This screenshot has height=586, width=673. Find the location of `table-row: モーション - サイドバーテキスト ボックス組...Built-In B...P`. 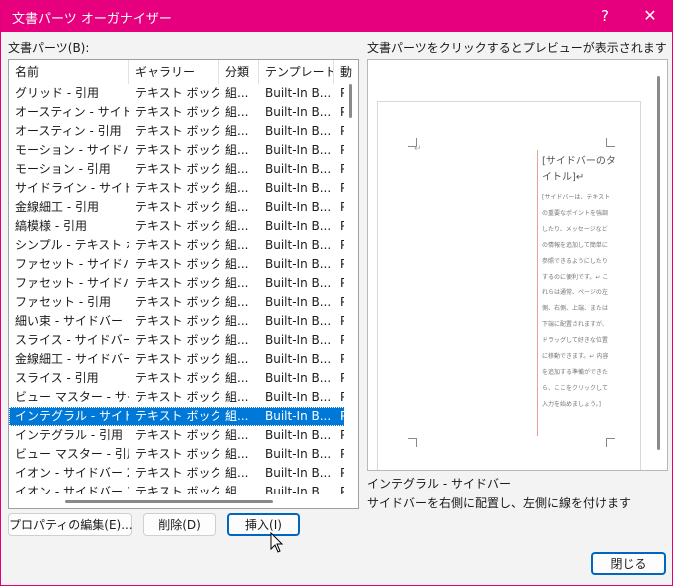

table-row: モーション - サイドバーテキスト ボックス組...Built-In B...P is located at coordinates (178, 150).